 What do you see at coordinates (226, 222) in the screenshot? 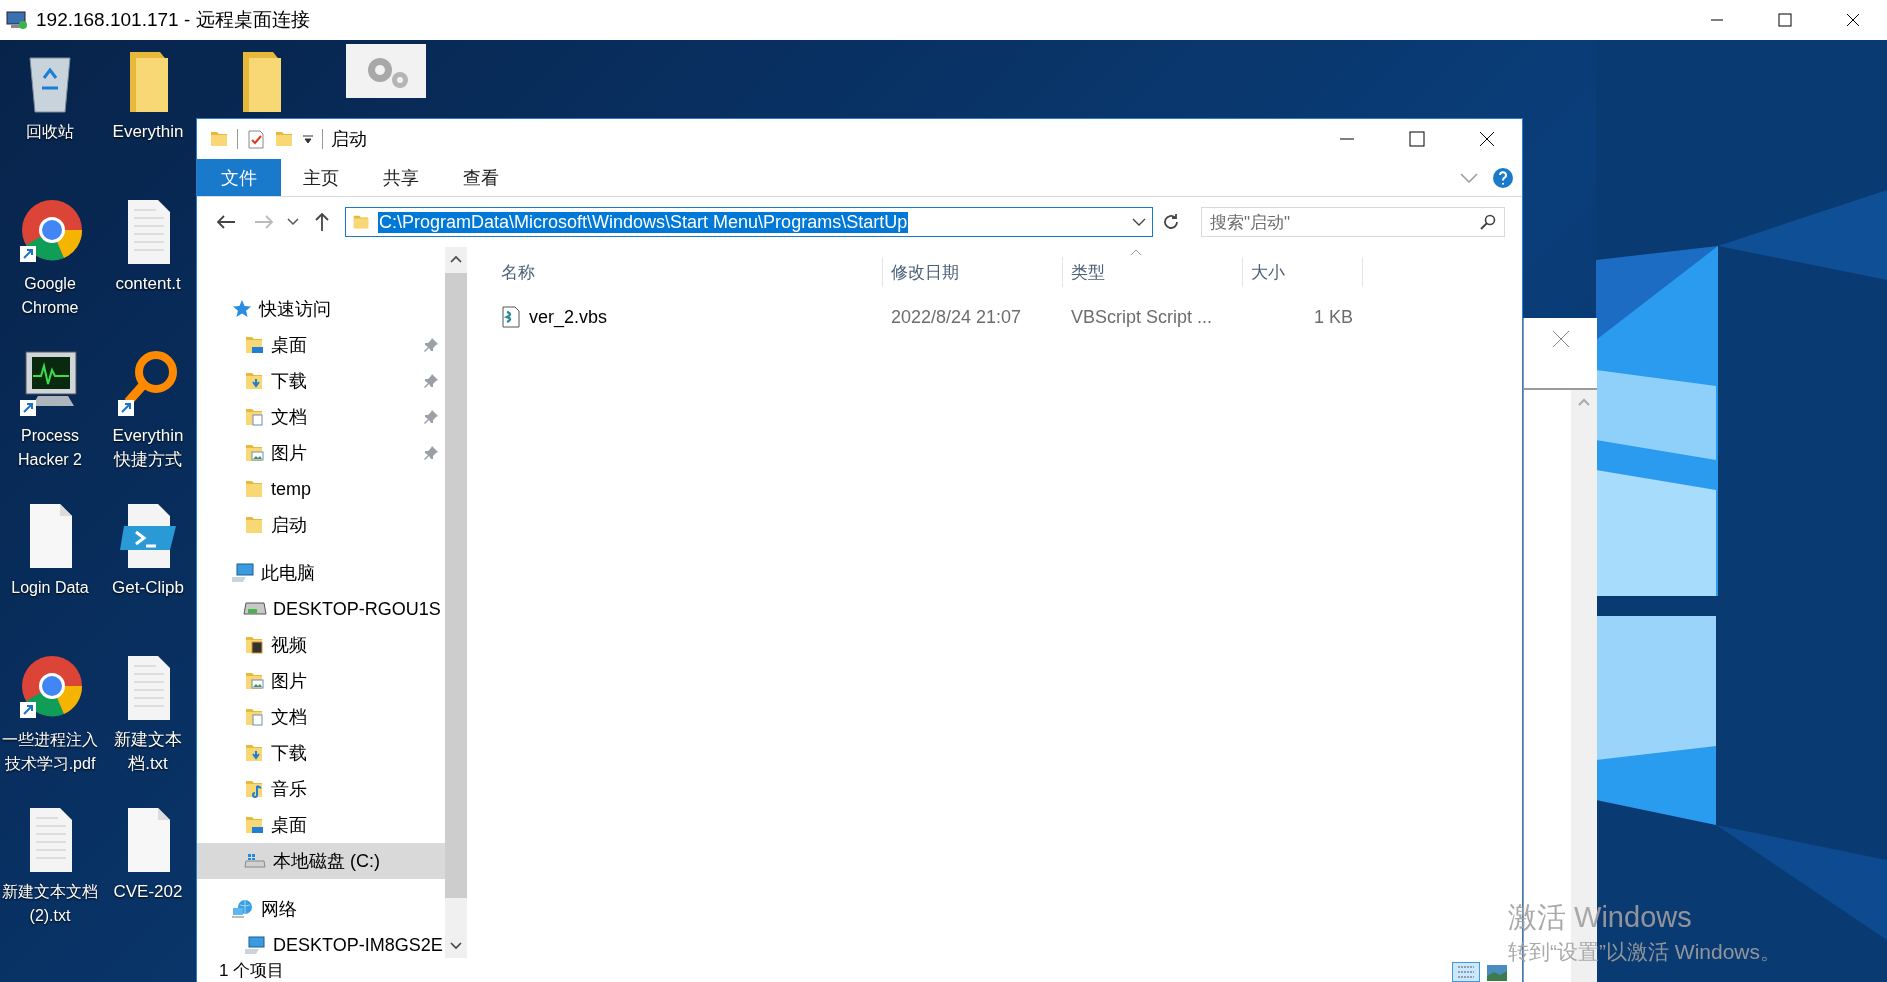
I see `back-arrow-icon` at bounding box center [226, 222].